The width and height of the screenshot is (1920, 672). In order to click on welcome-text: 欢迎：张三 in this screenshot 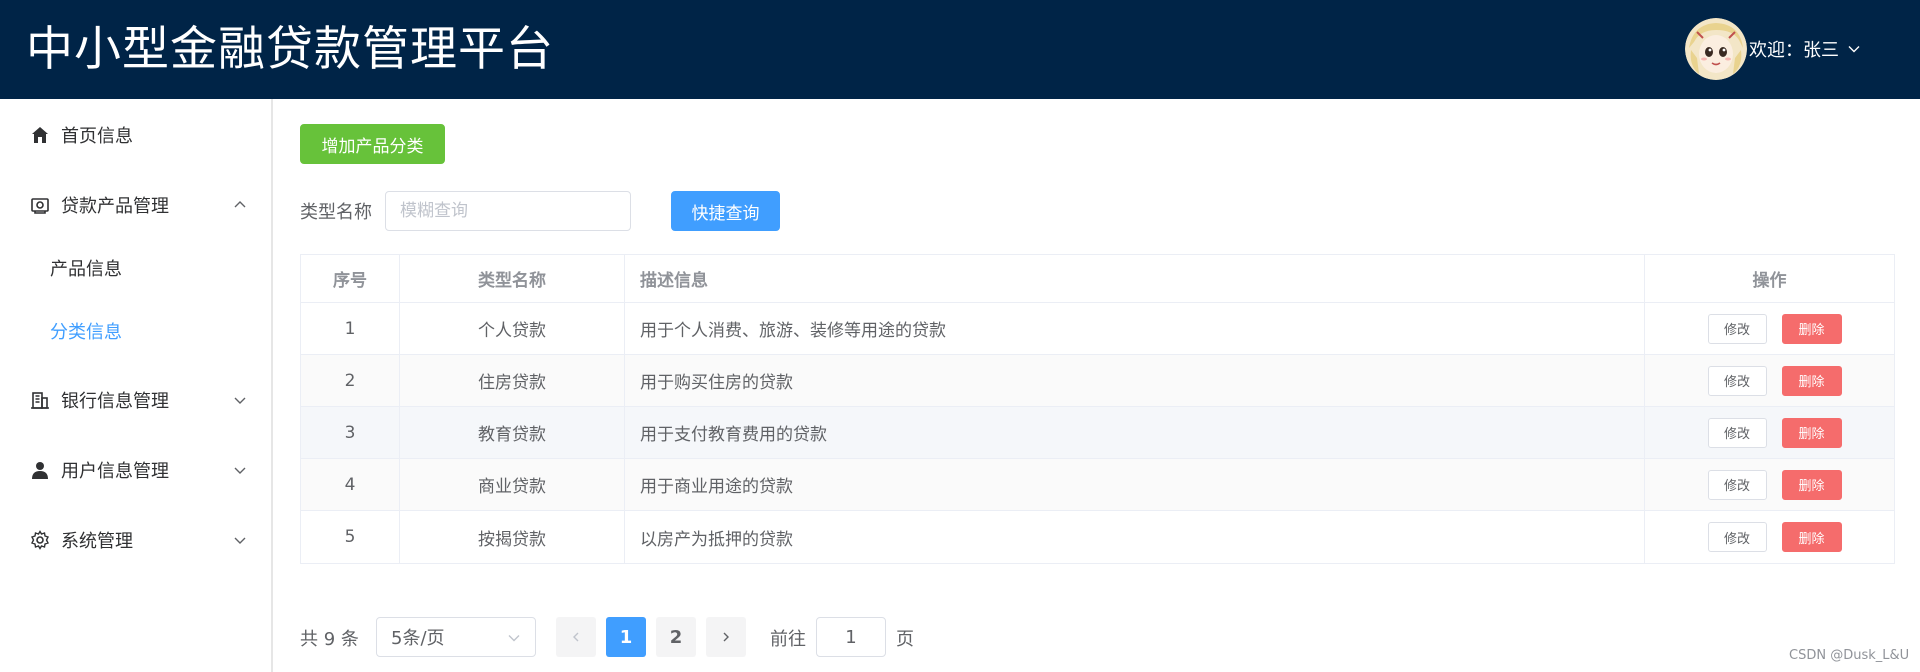, I will do `click(1794, 50)`.